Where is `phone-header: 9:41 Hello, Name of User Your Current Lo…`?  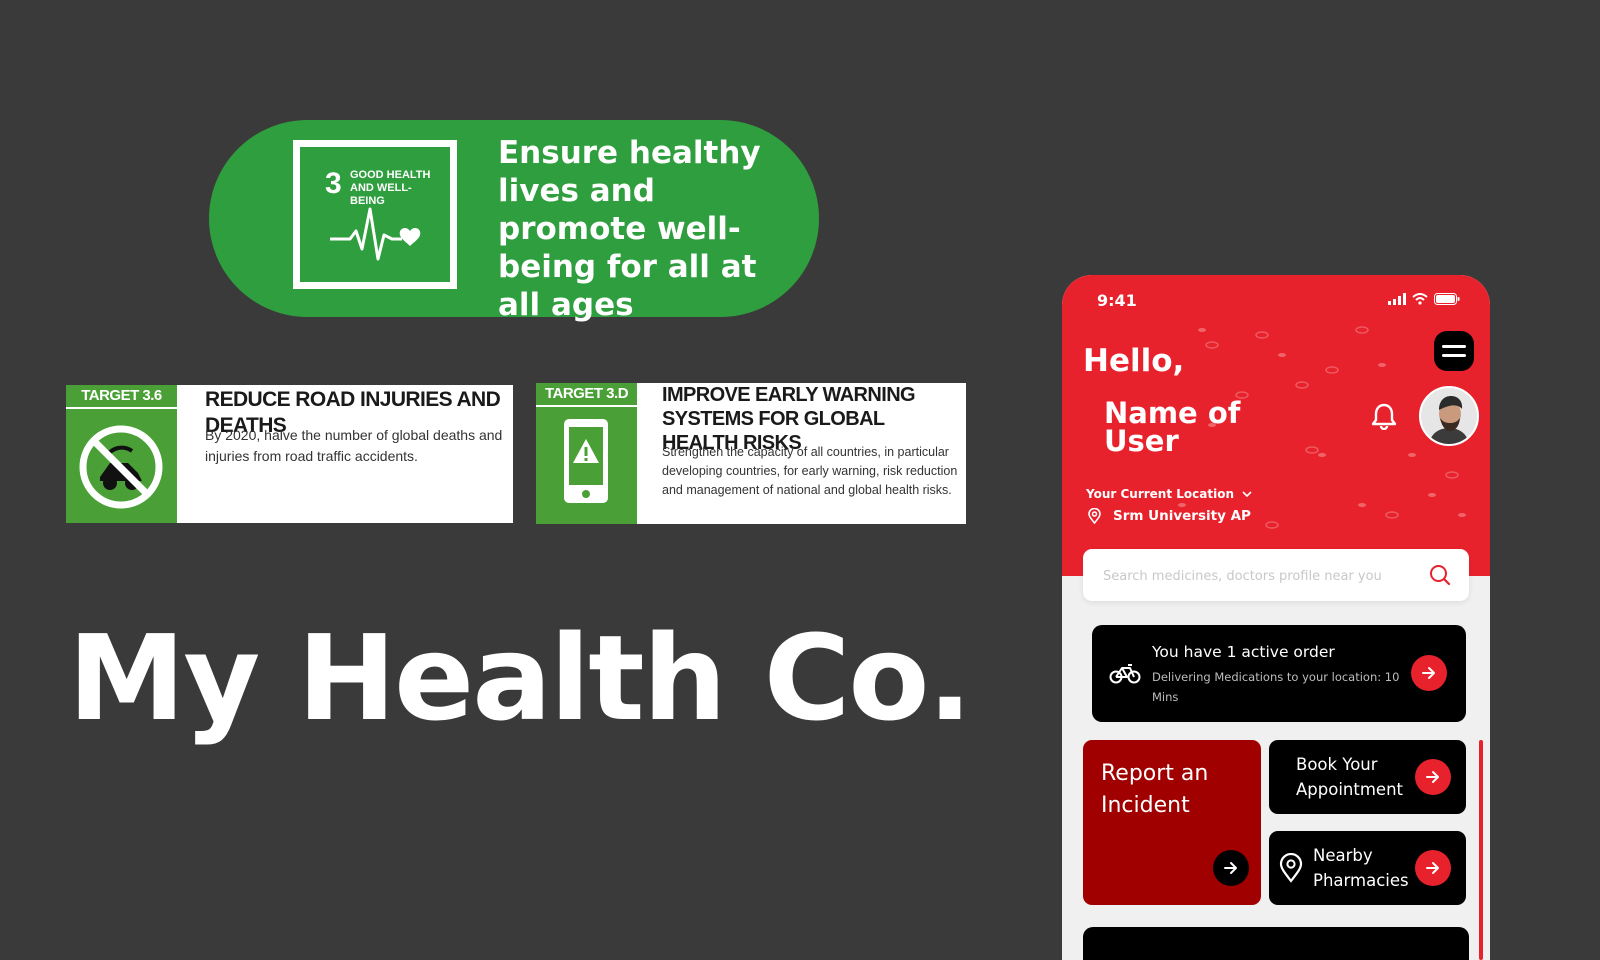
phone-header: 9:41 Hello, Name of User Your Current Lo… is located at coordinates (1276, 425).